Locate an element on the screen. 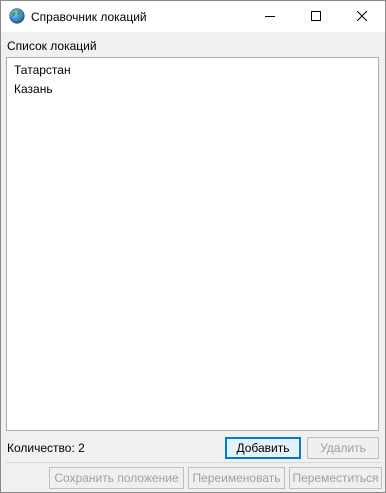 The image size is (386, 493). maximize-button is located at coordinates (316, 16).